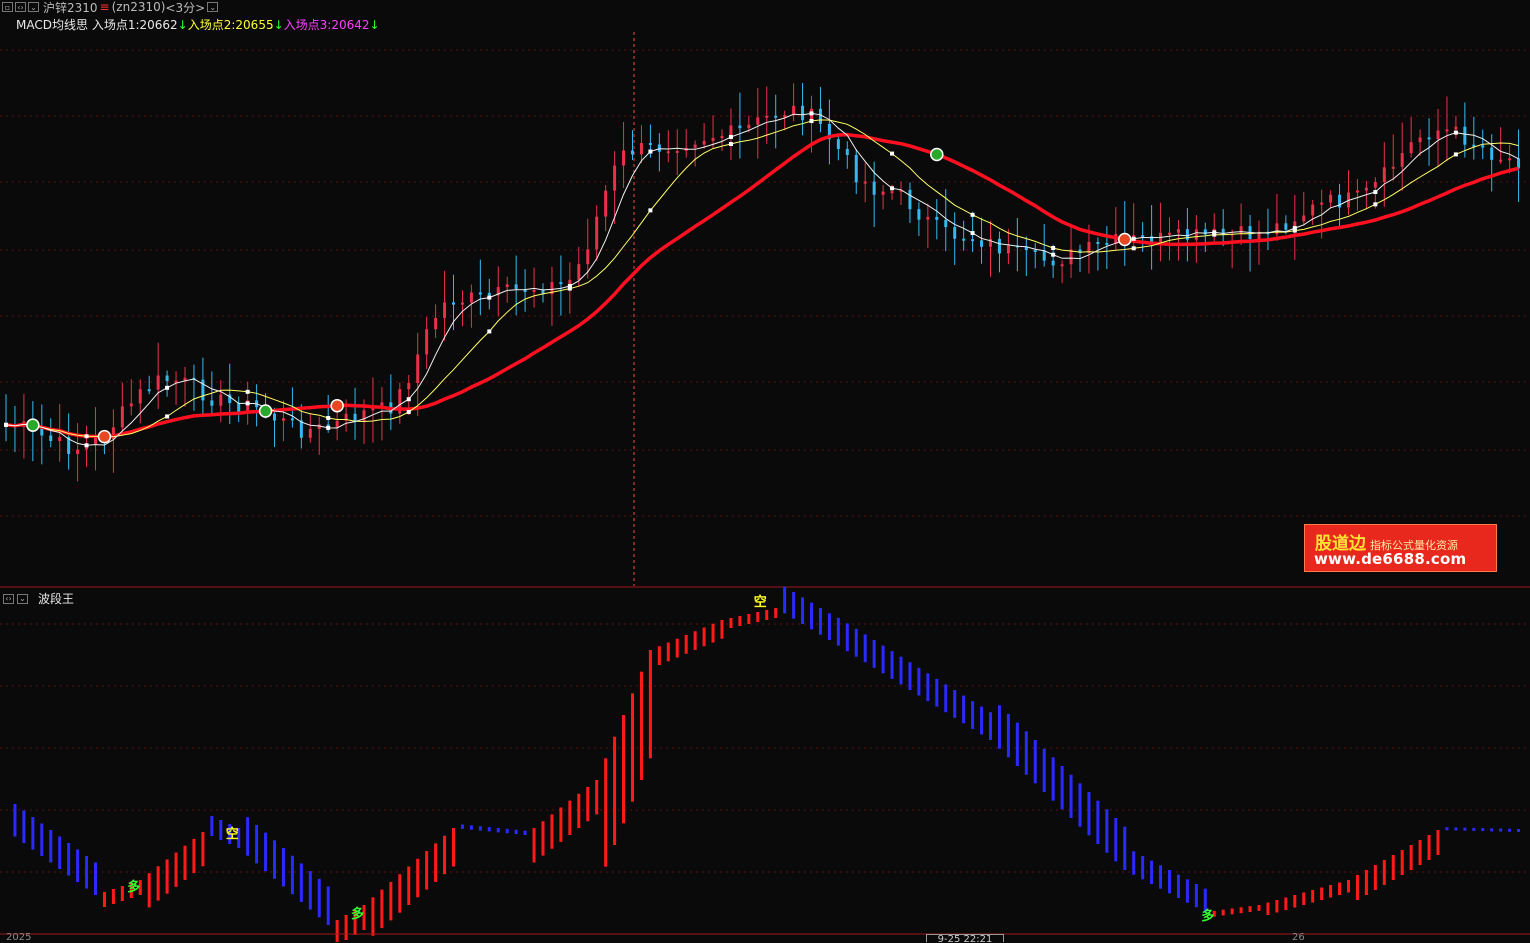 This screenshot has height=943, width=1530. Describe the element at coordinates (56, 598) in the screenshot. I see `sub-panel-title: 波段王` at that location.